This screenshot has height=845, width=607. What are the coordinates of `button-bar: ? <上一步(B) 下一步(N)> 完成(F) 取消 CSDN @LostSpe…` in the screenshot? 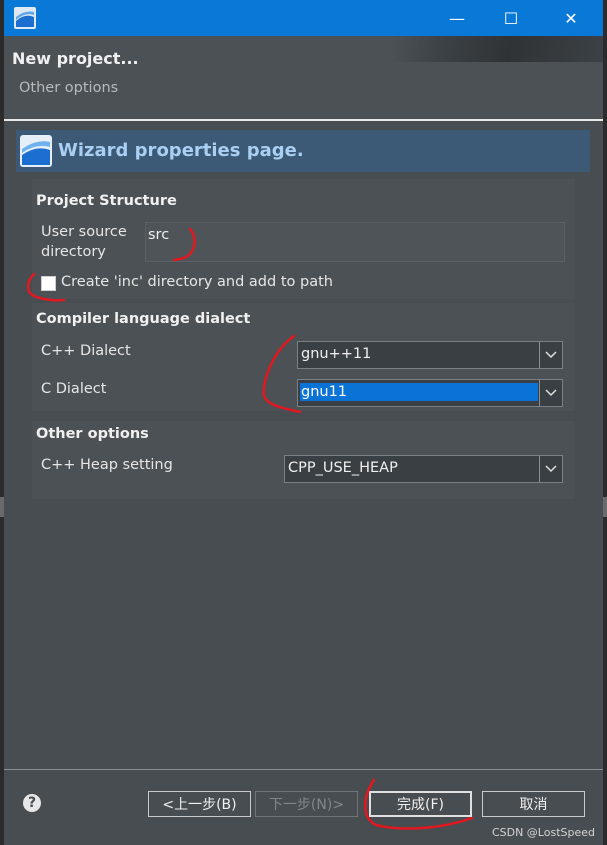 It's located at (303, 807).